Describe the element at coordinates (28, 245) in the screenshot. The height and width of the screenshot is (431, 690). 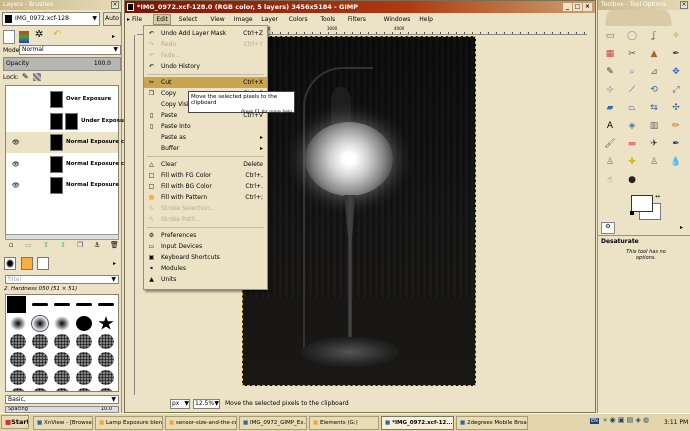
I see `new-group-icon: ▭` at that location.